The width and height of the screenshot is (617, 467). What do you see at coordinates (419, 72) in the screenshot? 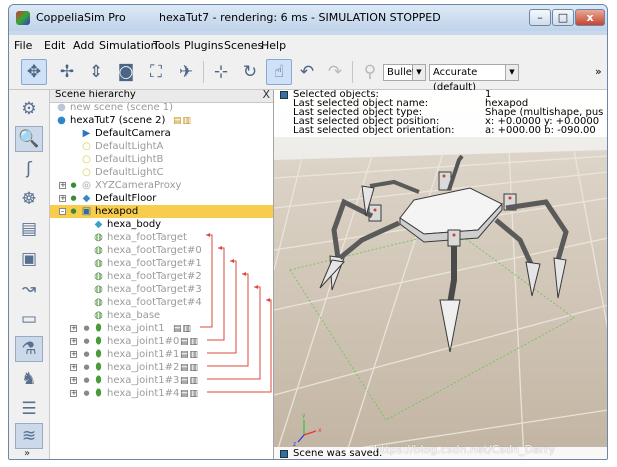
I see `engine-dropdown-arrow: ▼` at bounding box center [419, 72].